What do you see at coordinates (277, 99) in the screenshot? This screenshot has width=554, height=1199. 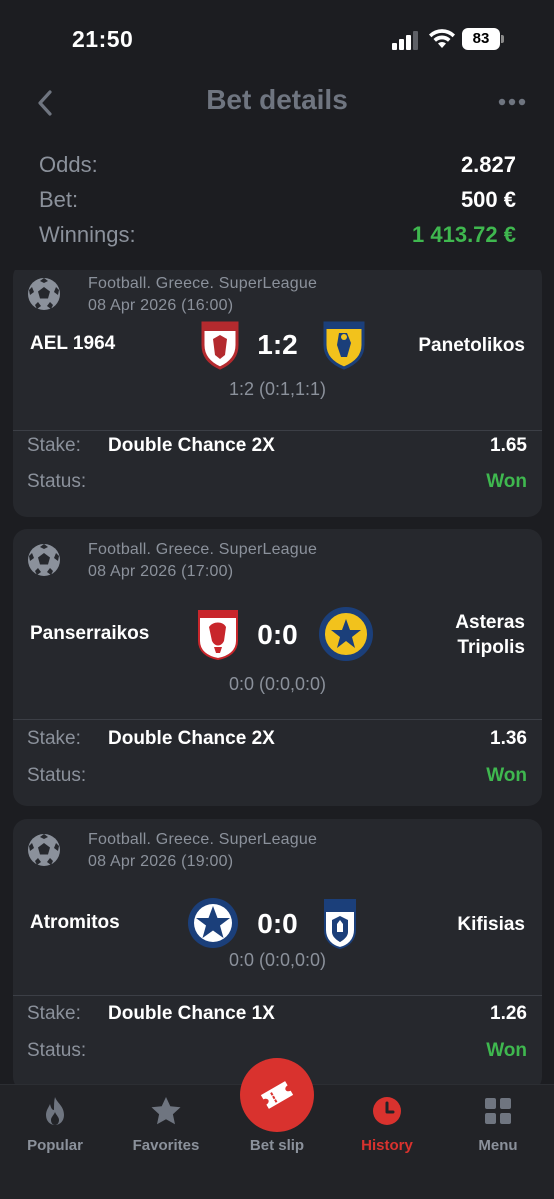 I see `page-title: Bet details` at bounding box center [277, 99].